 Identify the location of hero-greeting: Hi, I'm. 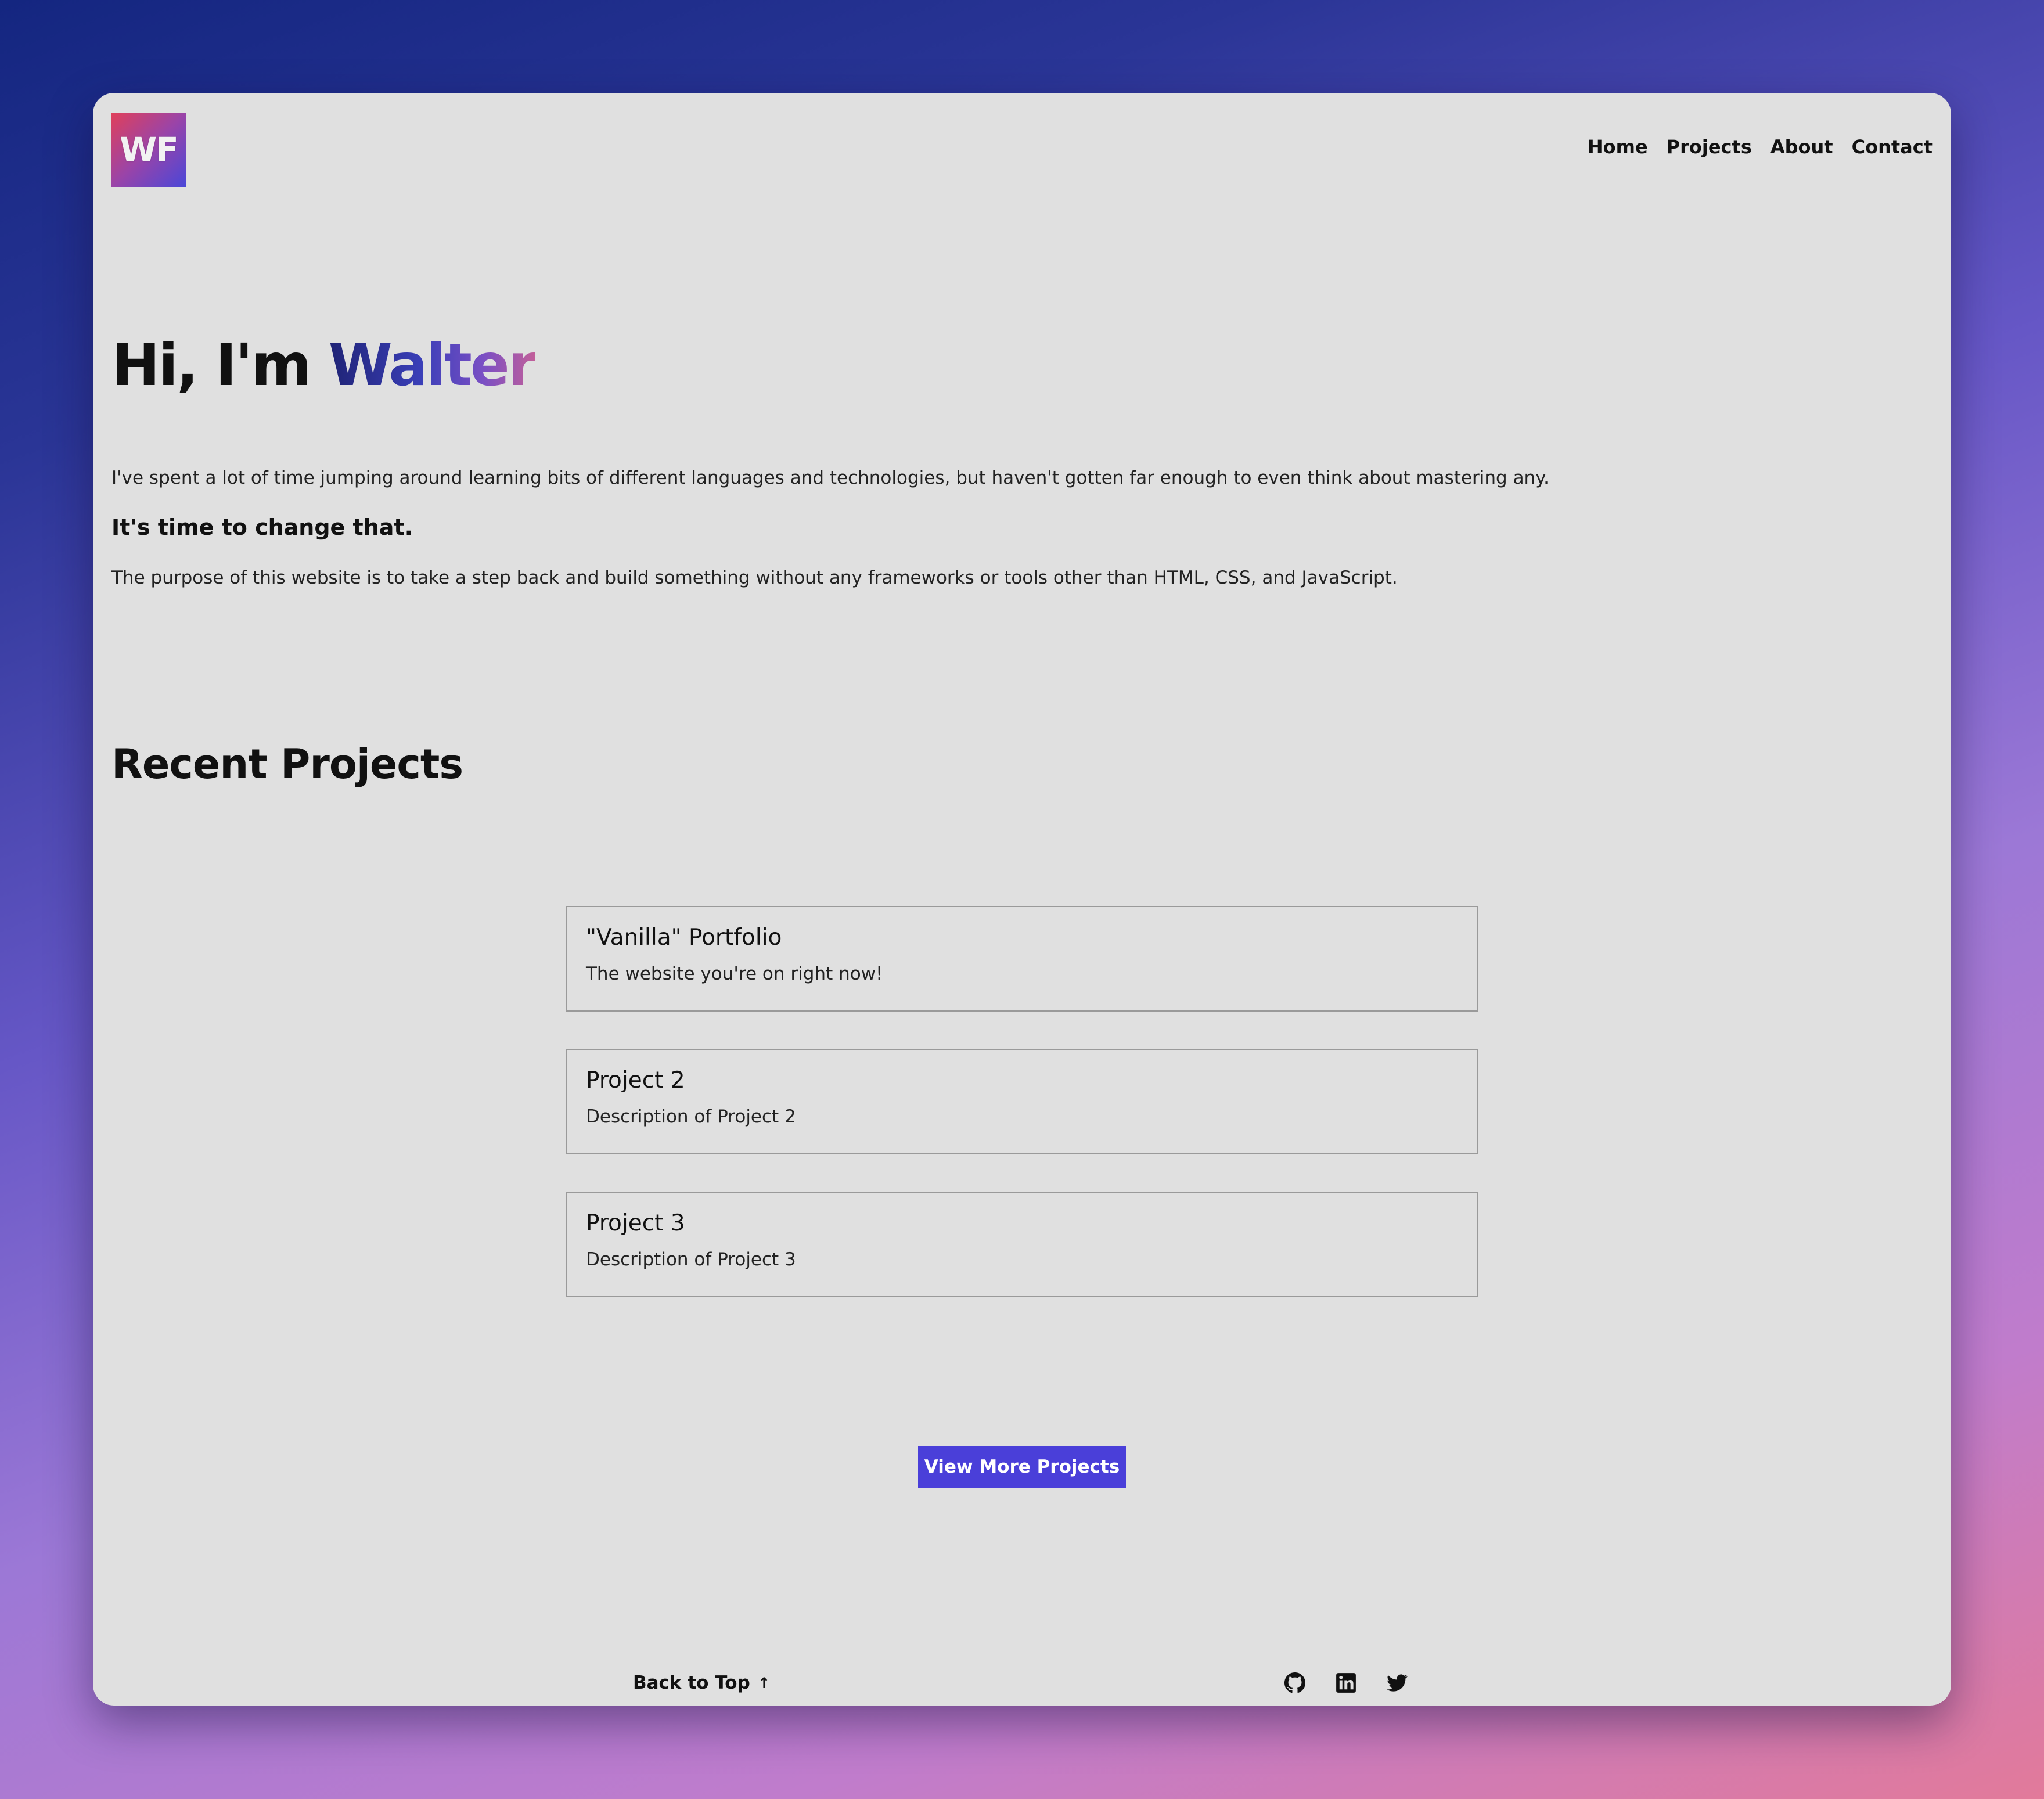
(220, 365).